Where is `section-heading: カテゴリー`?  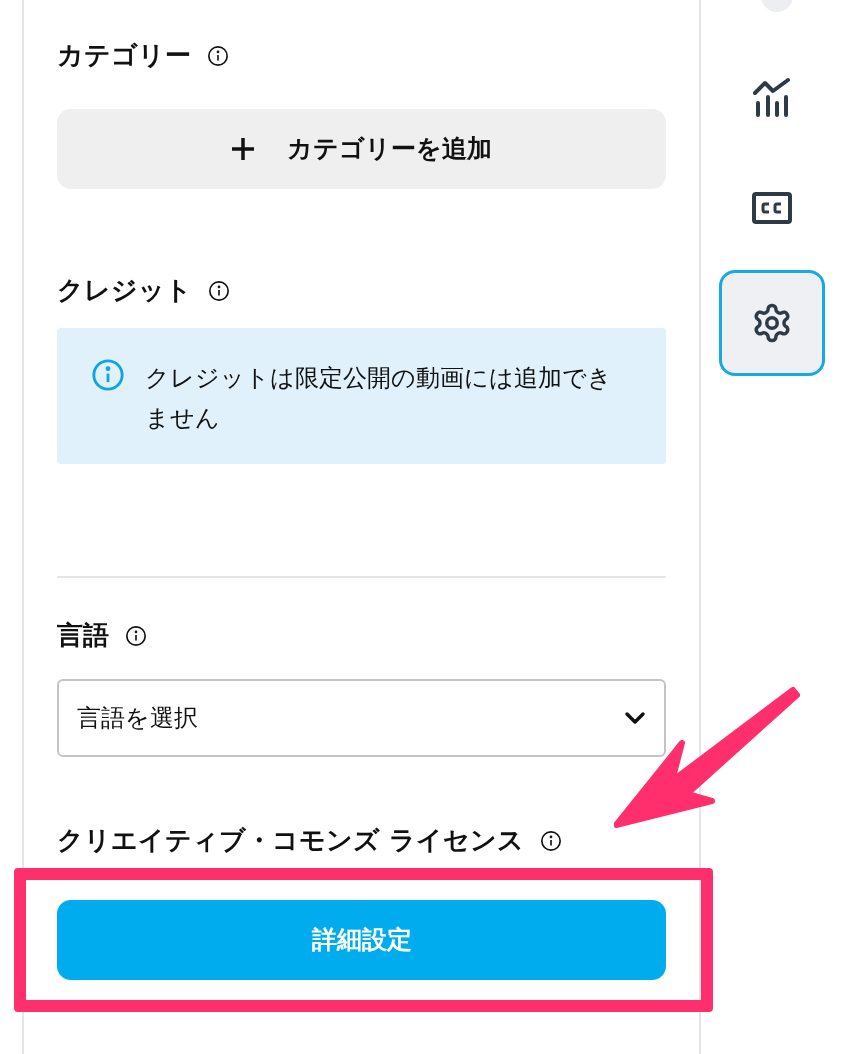
section-heading: カテゴリー is located at coordinates (124, 55).